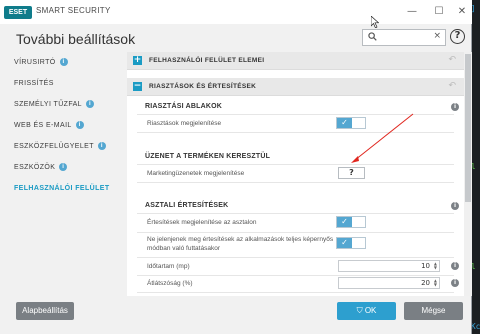  What do you see at coordinates (59, 83) in the screenshot?
I see `sidebar-item-frissites: FRISSÍTÉS` at bounding box center [59, 83].